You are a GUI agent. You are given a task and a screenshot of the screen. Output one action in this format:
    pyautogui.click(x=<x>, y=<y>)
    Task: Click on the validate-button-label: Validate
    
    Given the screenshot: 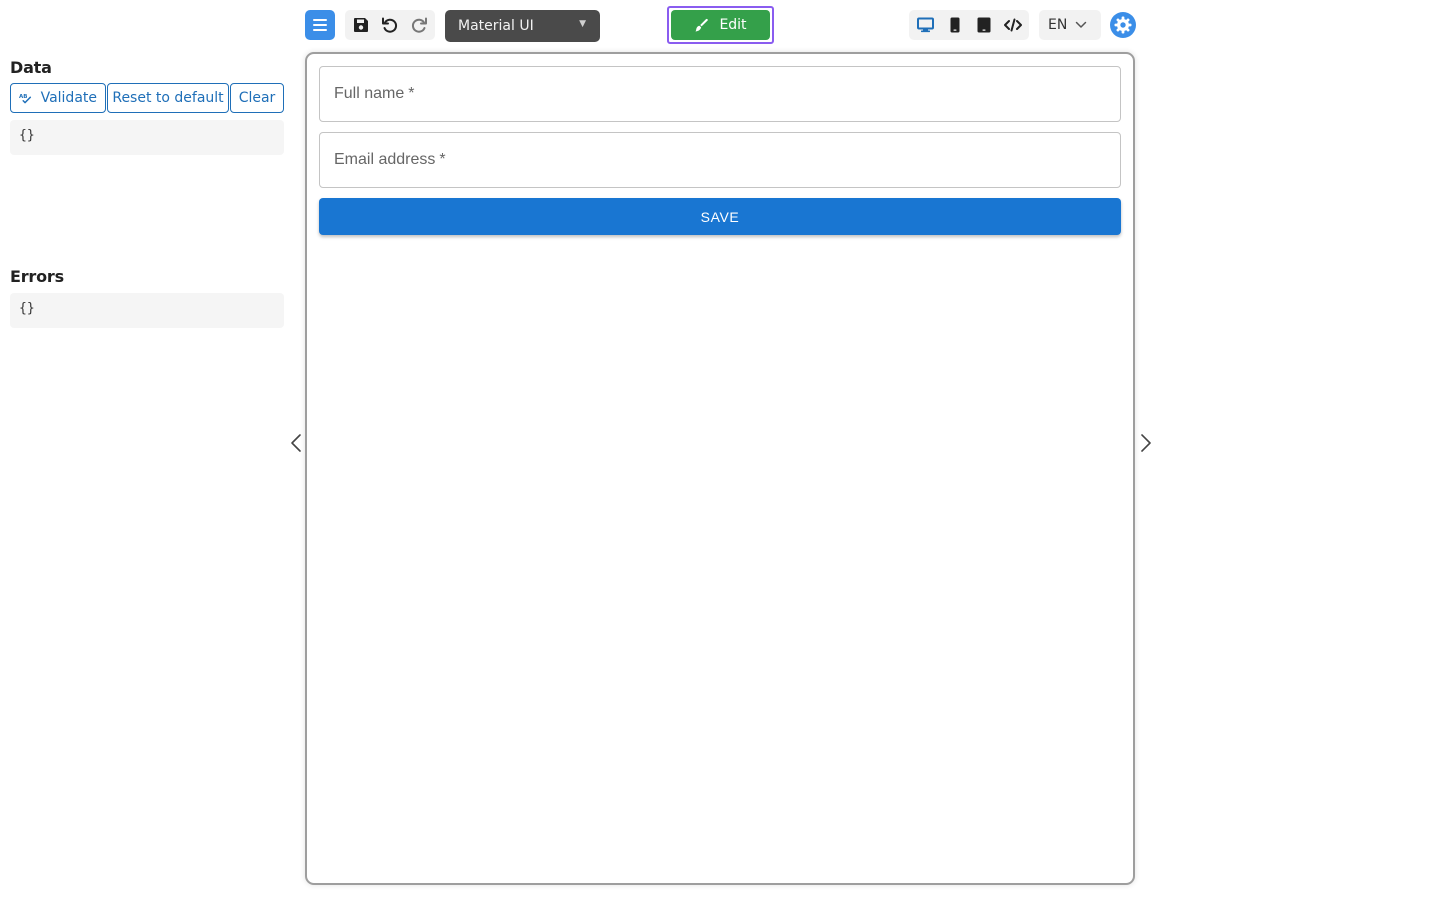 What is the action you would take?
    pyautogui.click(x=68, y=98)
    